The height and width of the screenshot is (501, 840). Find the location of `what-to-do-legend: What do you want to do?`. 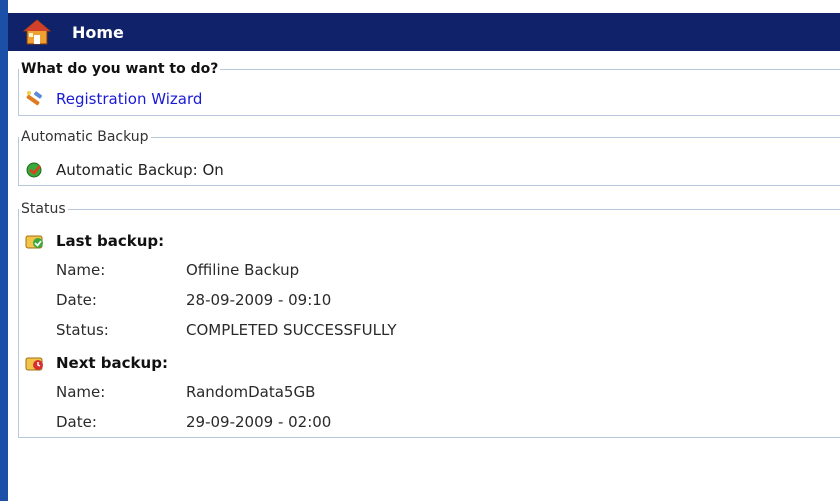

what-to-do-legend: What do you want to do? is located at coordinates (120, 69).